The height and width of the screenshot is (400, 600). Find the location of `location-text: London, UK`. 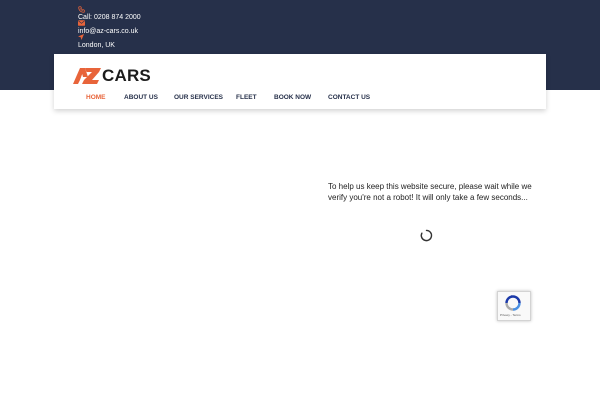

location-text: London, UK is located at coordinates (96, 45).